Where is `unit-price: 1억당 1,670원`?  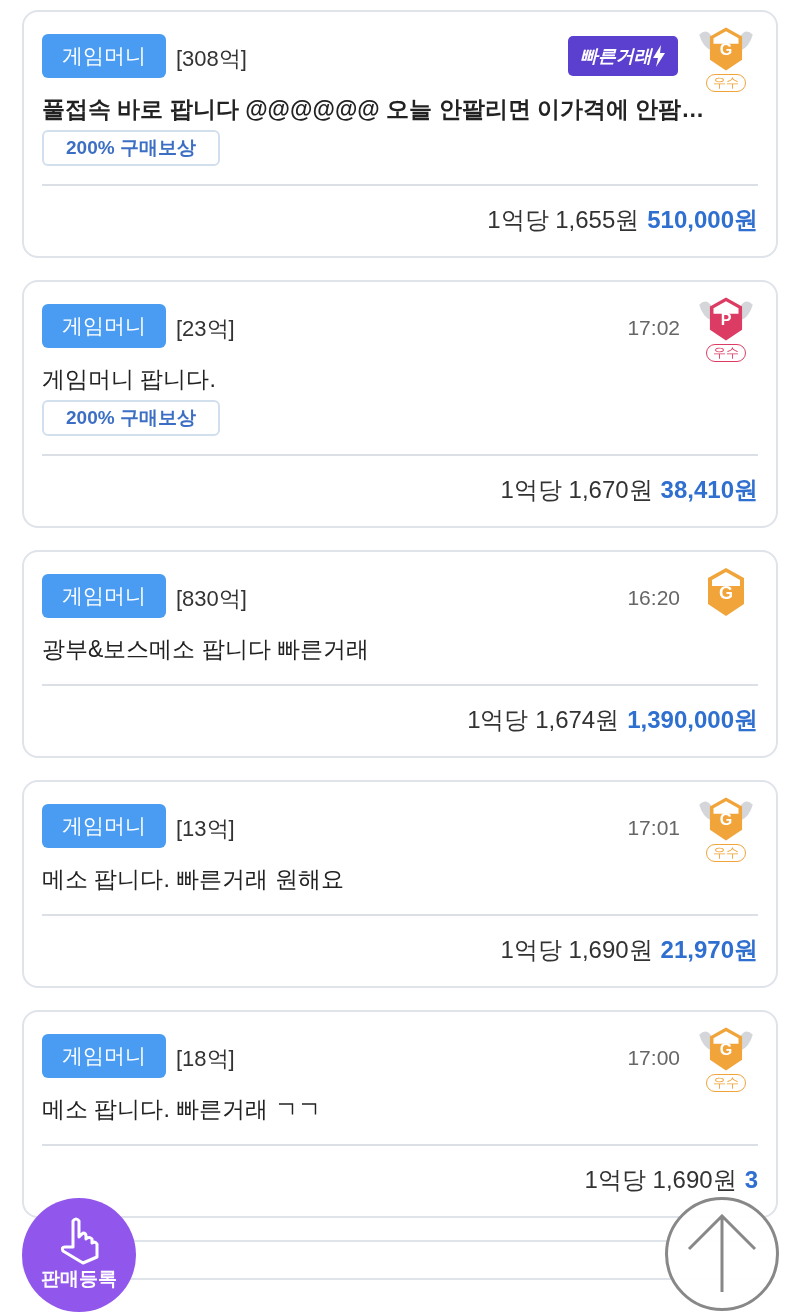
unit-price: 1억당 1,670원 is located at coordinates (576, 490).